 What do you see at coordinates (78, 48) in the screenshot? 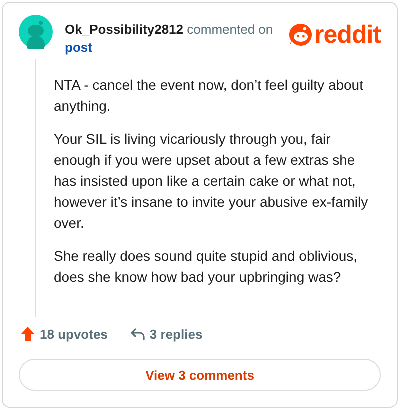
I see `post-link: post` at bounding box center [78, 48].